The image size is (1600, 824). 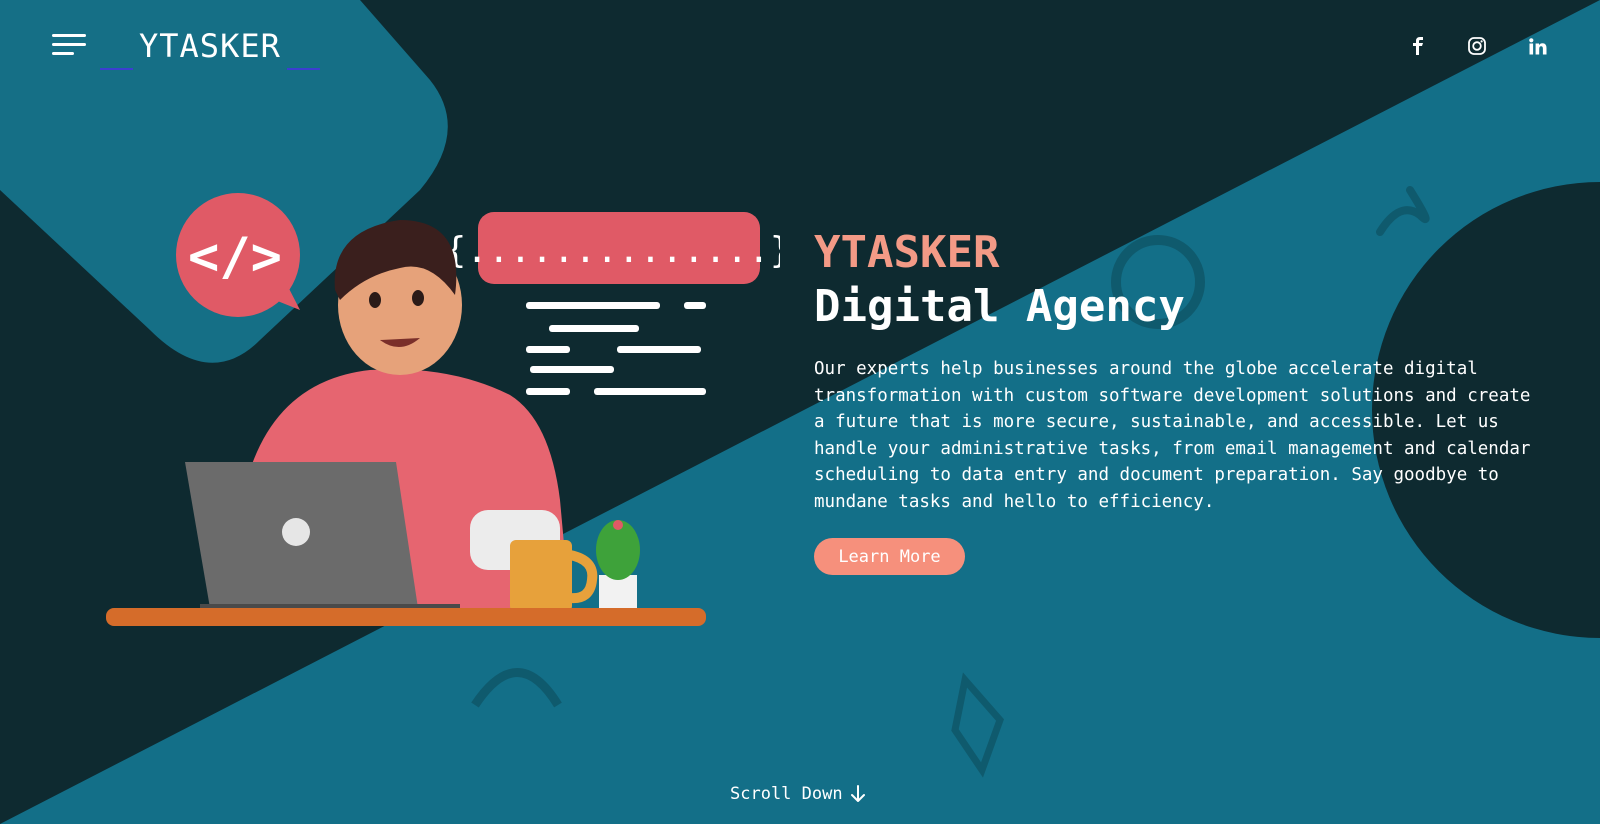 What do you see at coordinates (889, 556) in the screenshot?
I see `learn-more-button: Learn More` at bounding box center [889, 556].